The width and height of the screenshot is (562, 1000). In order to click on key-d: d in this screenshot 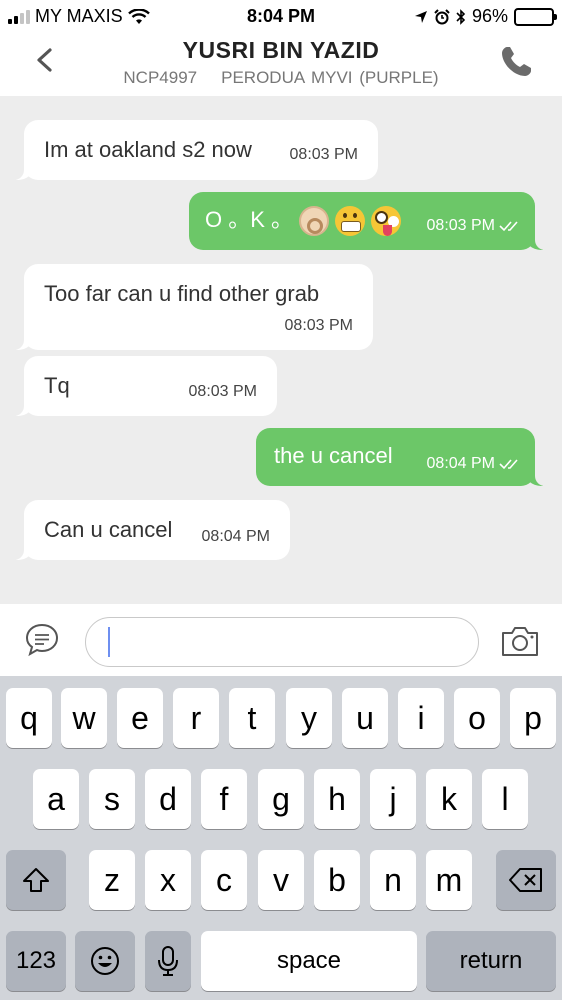, I will do `click(168, 799)`.